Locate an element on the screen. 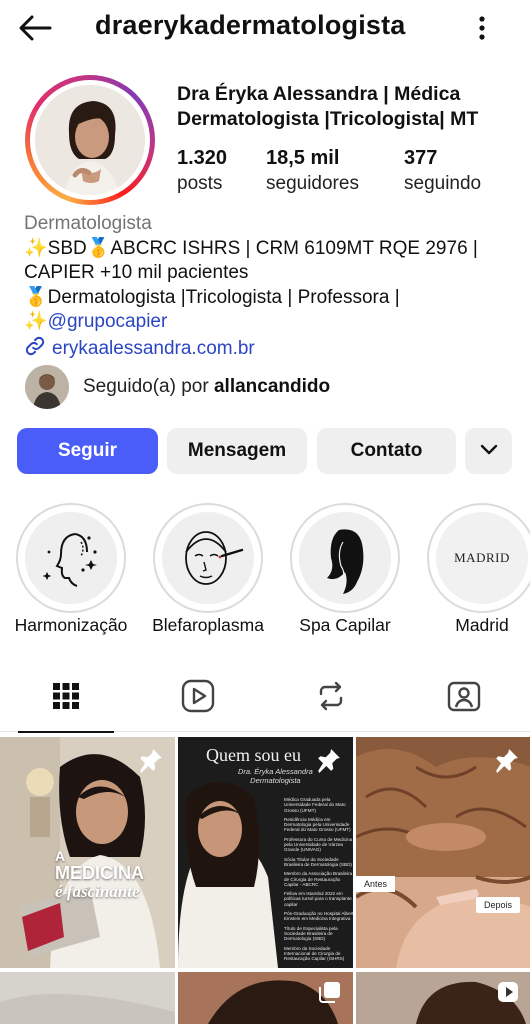  reels-play-icon is located at coordinates (198, 698).